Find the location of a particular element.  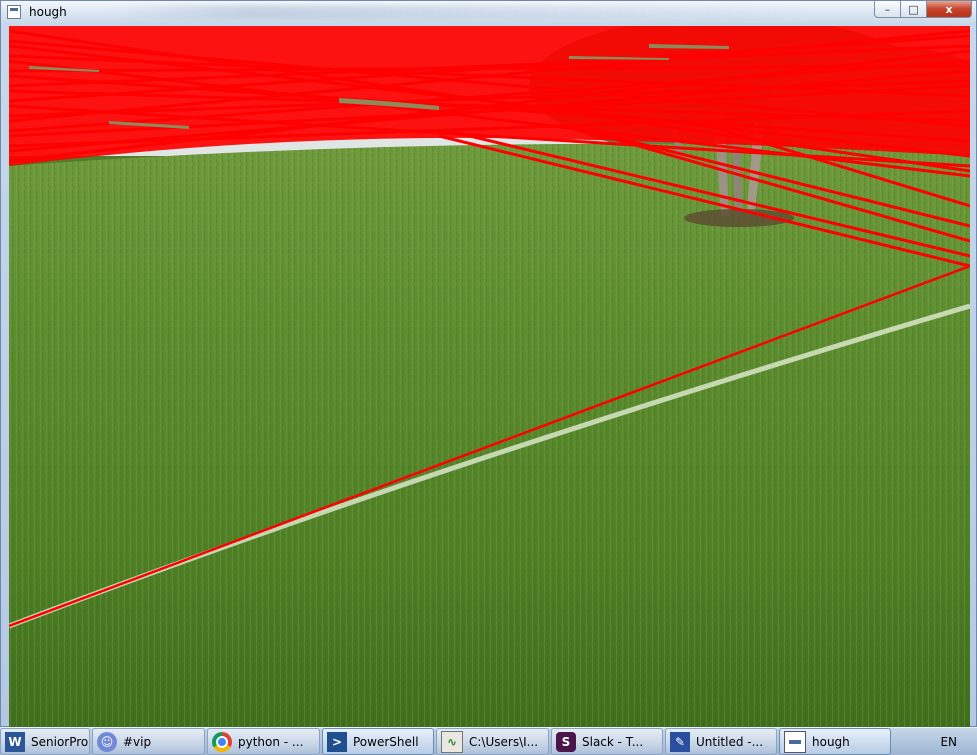

discord-icon: ☺ is located at coordinates (107, 741).